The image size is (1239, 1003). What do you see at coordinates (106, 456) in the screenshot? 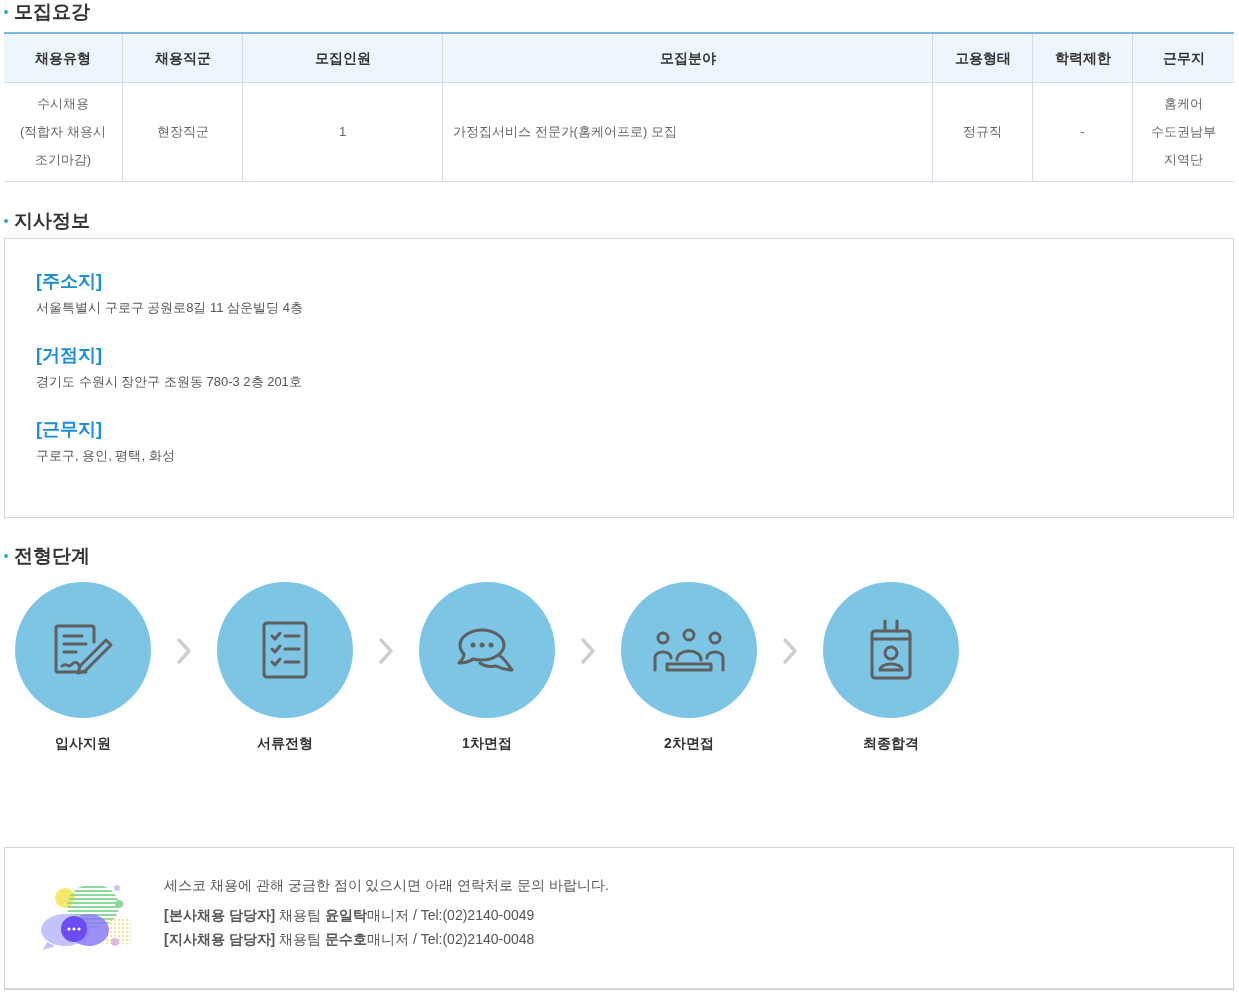
I see `info-text: 구로구, 용인, 평택, 화성` at bounding box center [106, 456].